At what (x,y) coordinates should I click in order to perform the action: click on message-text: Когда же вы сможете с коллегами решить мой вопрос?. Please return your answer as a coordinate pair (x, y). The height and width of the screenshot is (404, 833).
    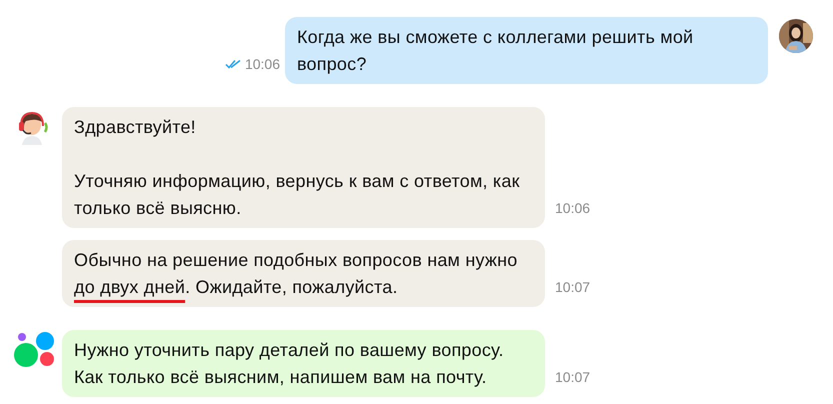
    Looking at the image, I should click on (495, 51).